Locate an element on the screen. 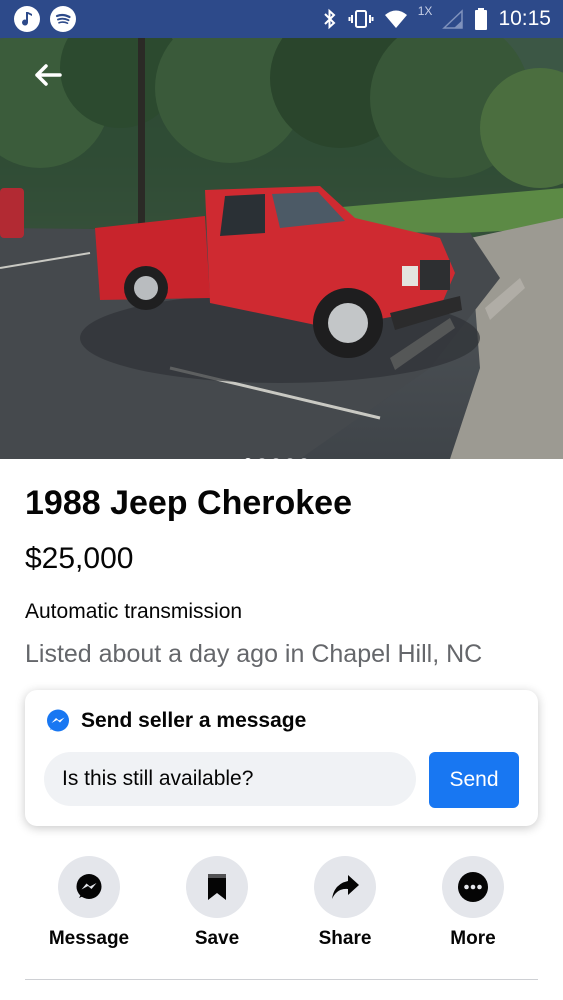 The height and width of the screenshot is (1000, 563). network-badge: 1X is located at coordinates (425, 11).